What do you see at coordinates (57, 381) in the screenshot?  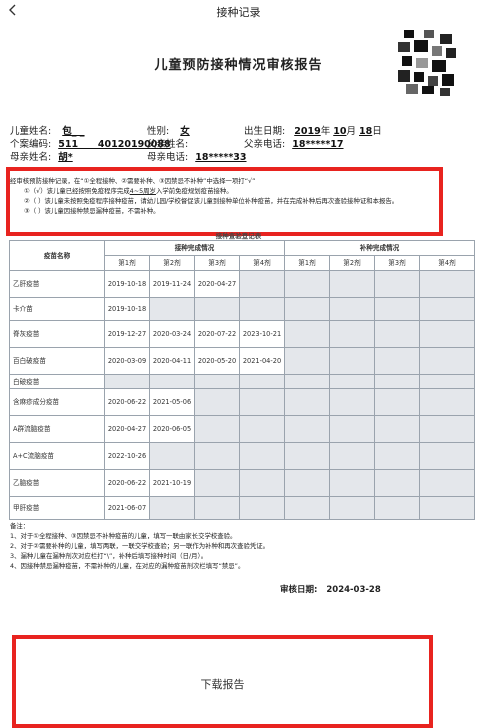 I see `vaccine-name: 白破疫苗` at bounding box center [57, 381].